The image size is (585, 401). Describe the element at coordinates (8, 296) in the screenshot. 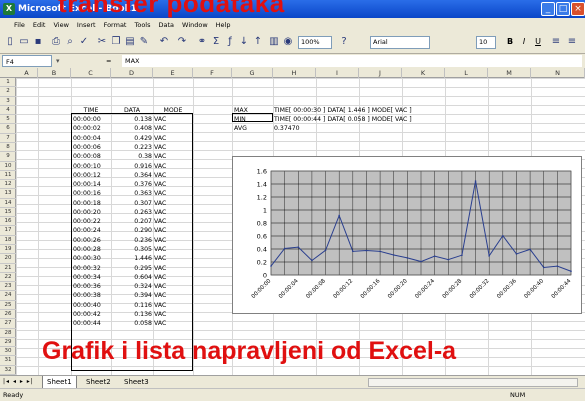

I see `row-header: 24` at that location.